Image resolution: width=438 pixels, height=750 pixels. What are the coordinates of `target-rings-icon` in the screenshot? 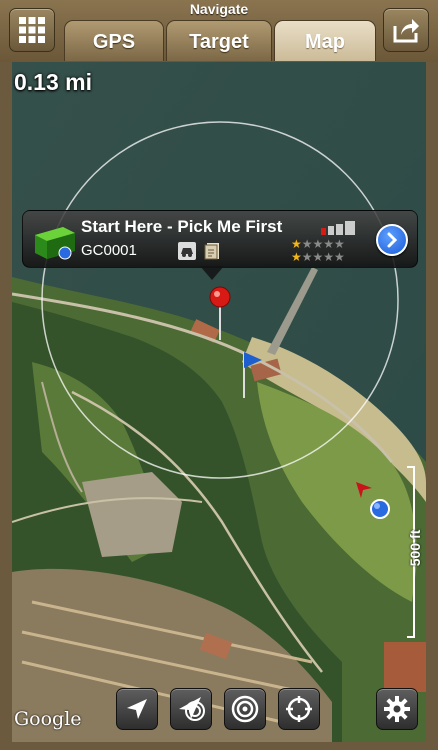 It's located at (245, 709).